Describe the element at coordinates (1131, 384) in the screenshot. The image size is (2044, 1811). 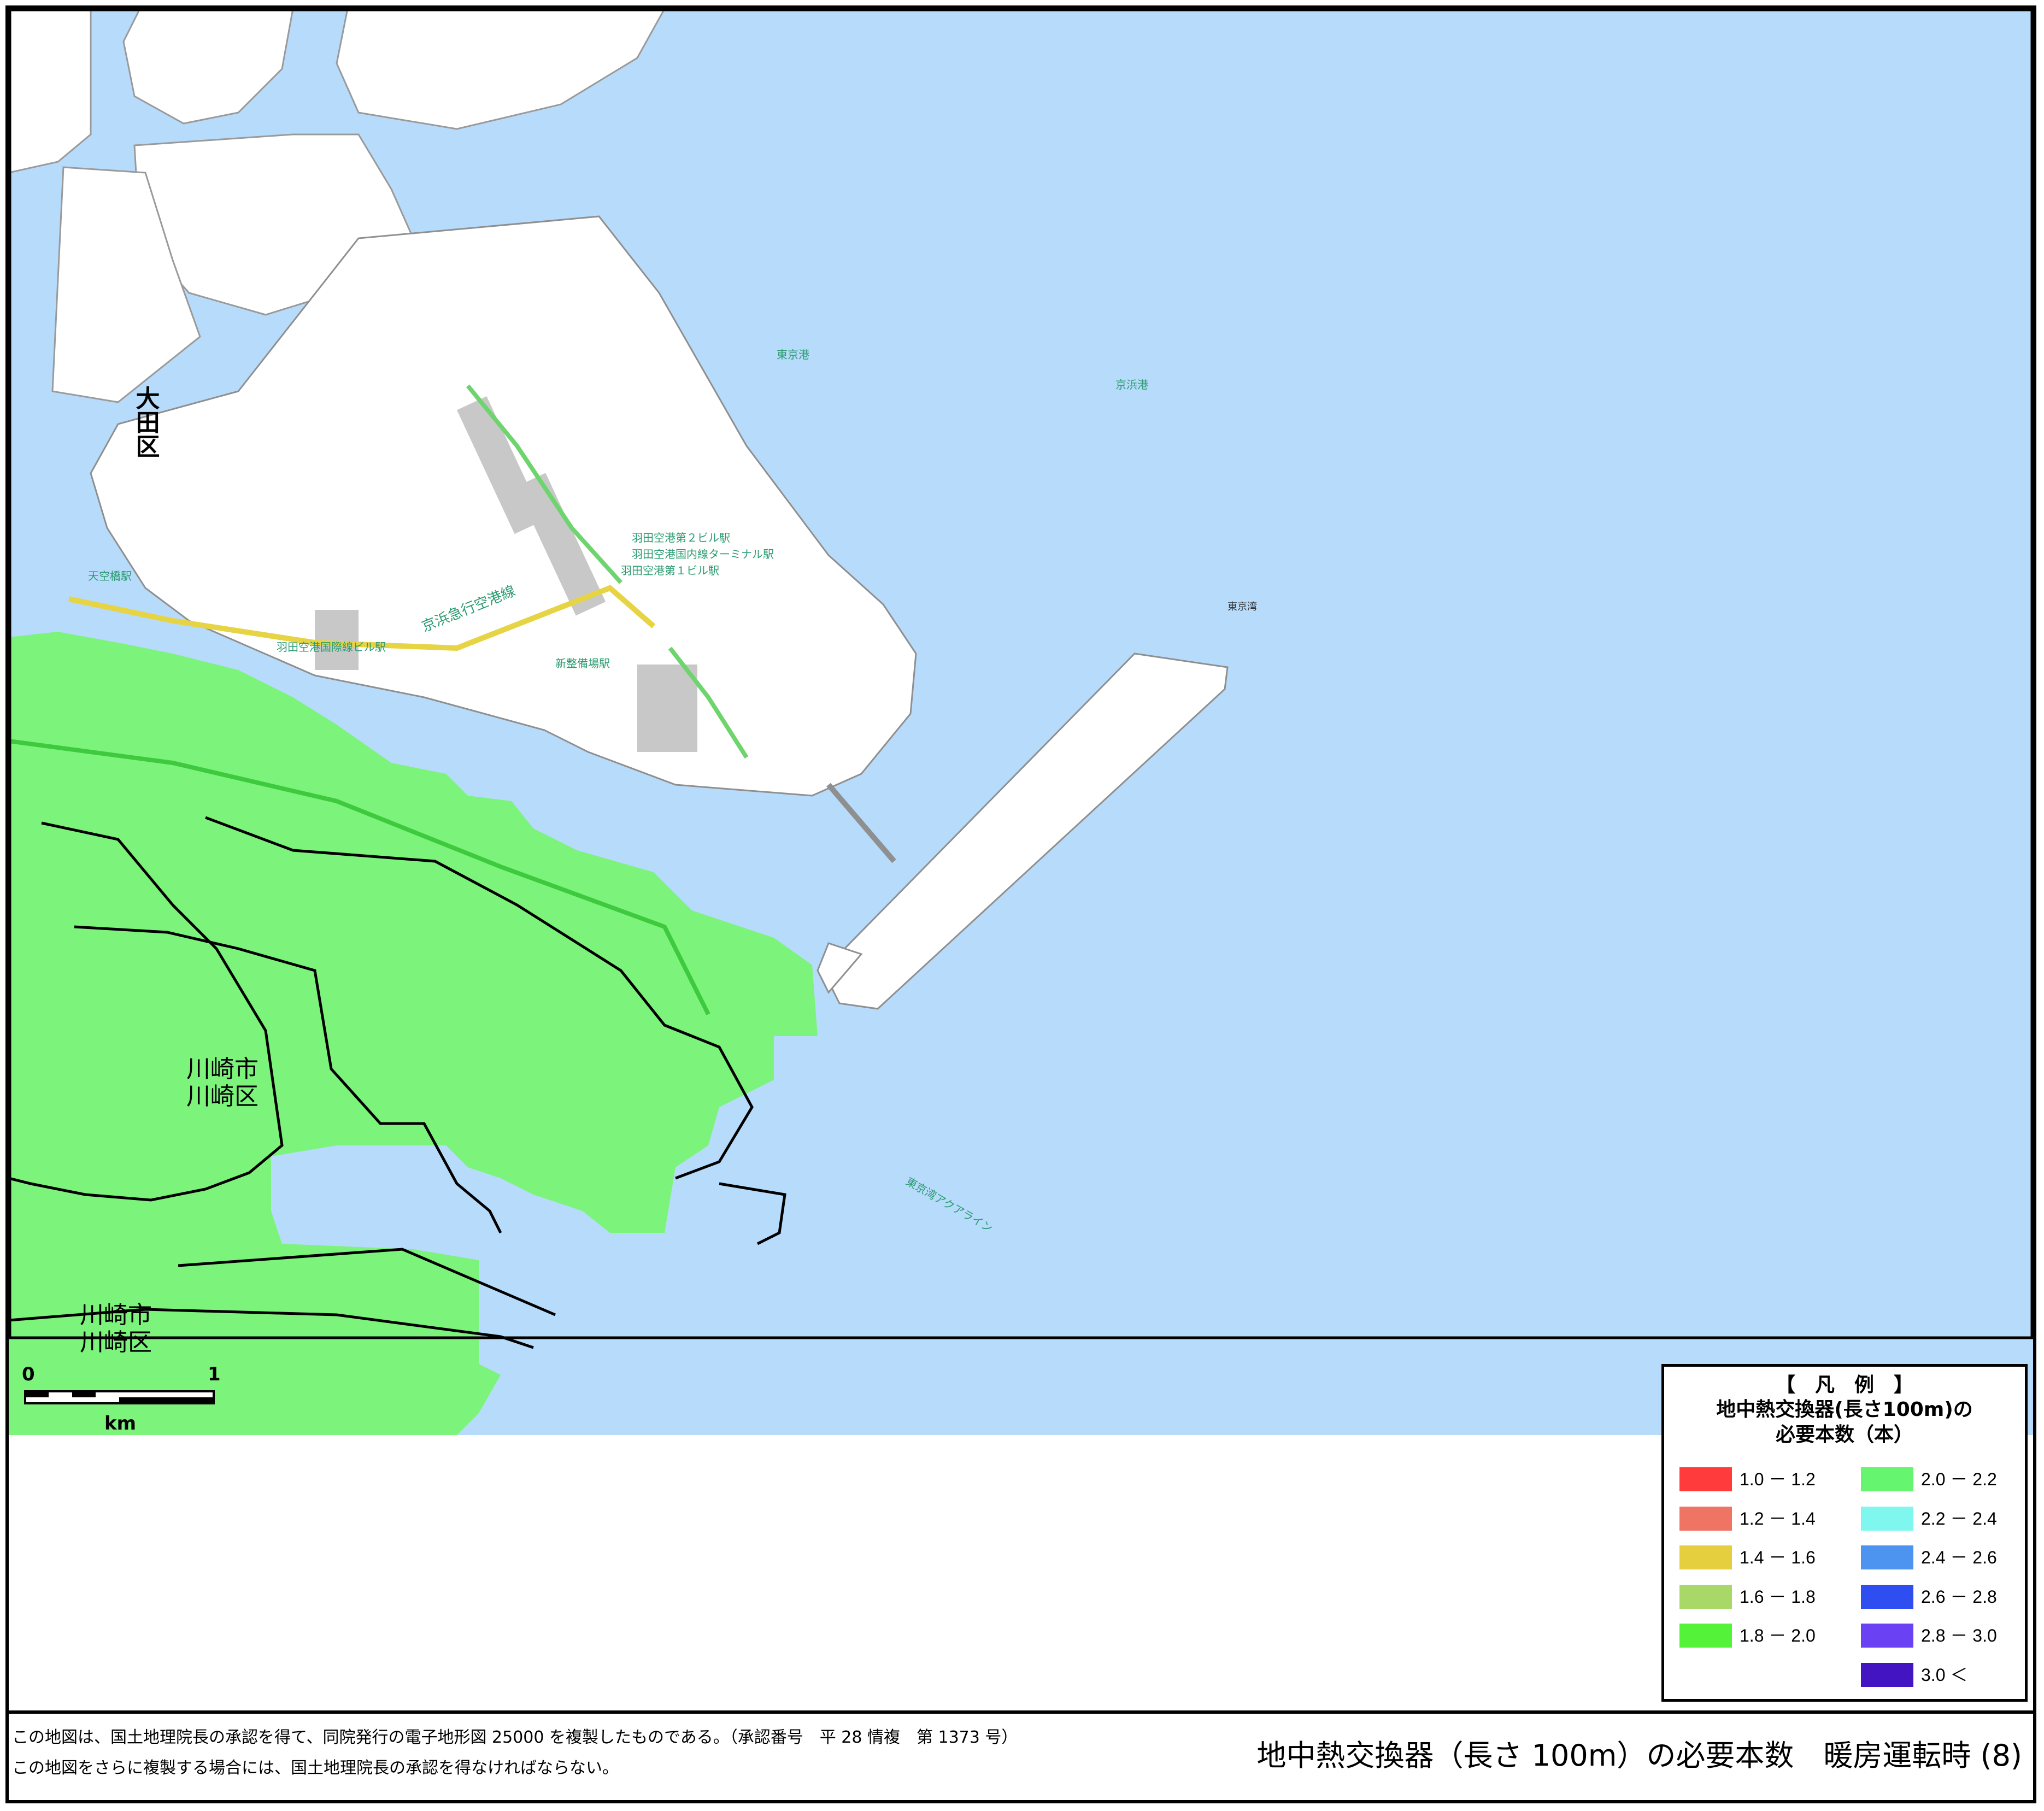
I see `keihin-port-label: 京浜港` at that location.